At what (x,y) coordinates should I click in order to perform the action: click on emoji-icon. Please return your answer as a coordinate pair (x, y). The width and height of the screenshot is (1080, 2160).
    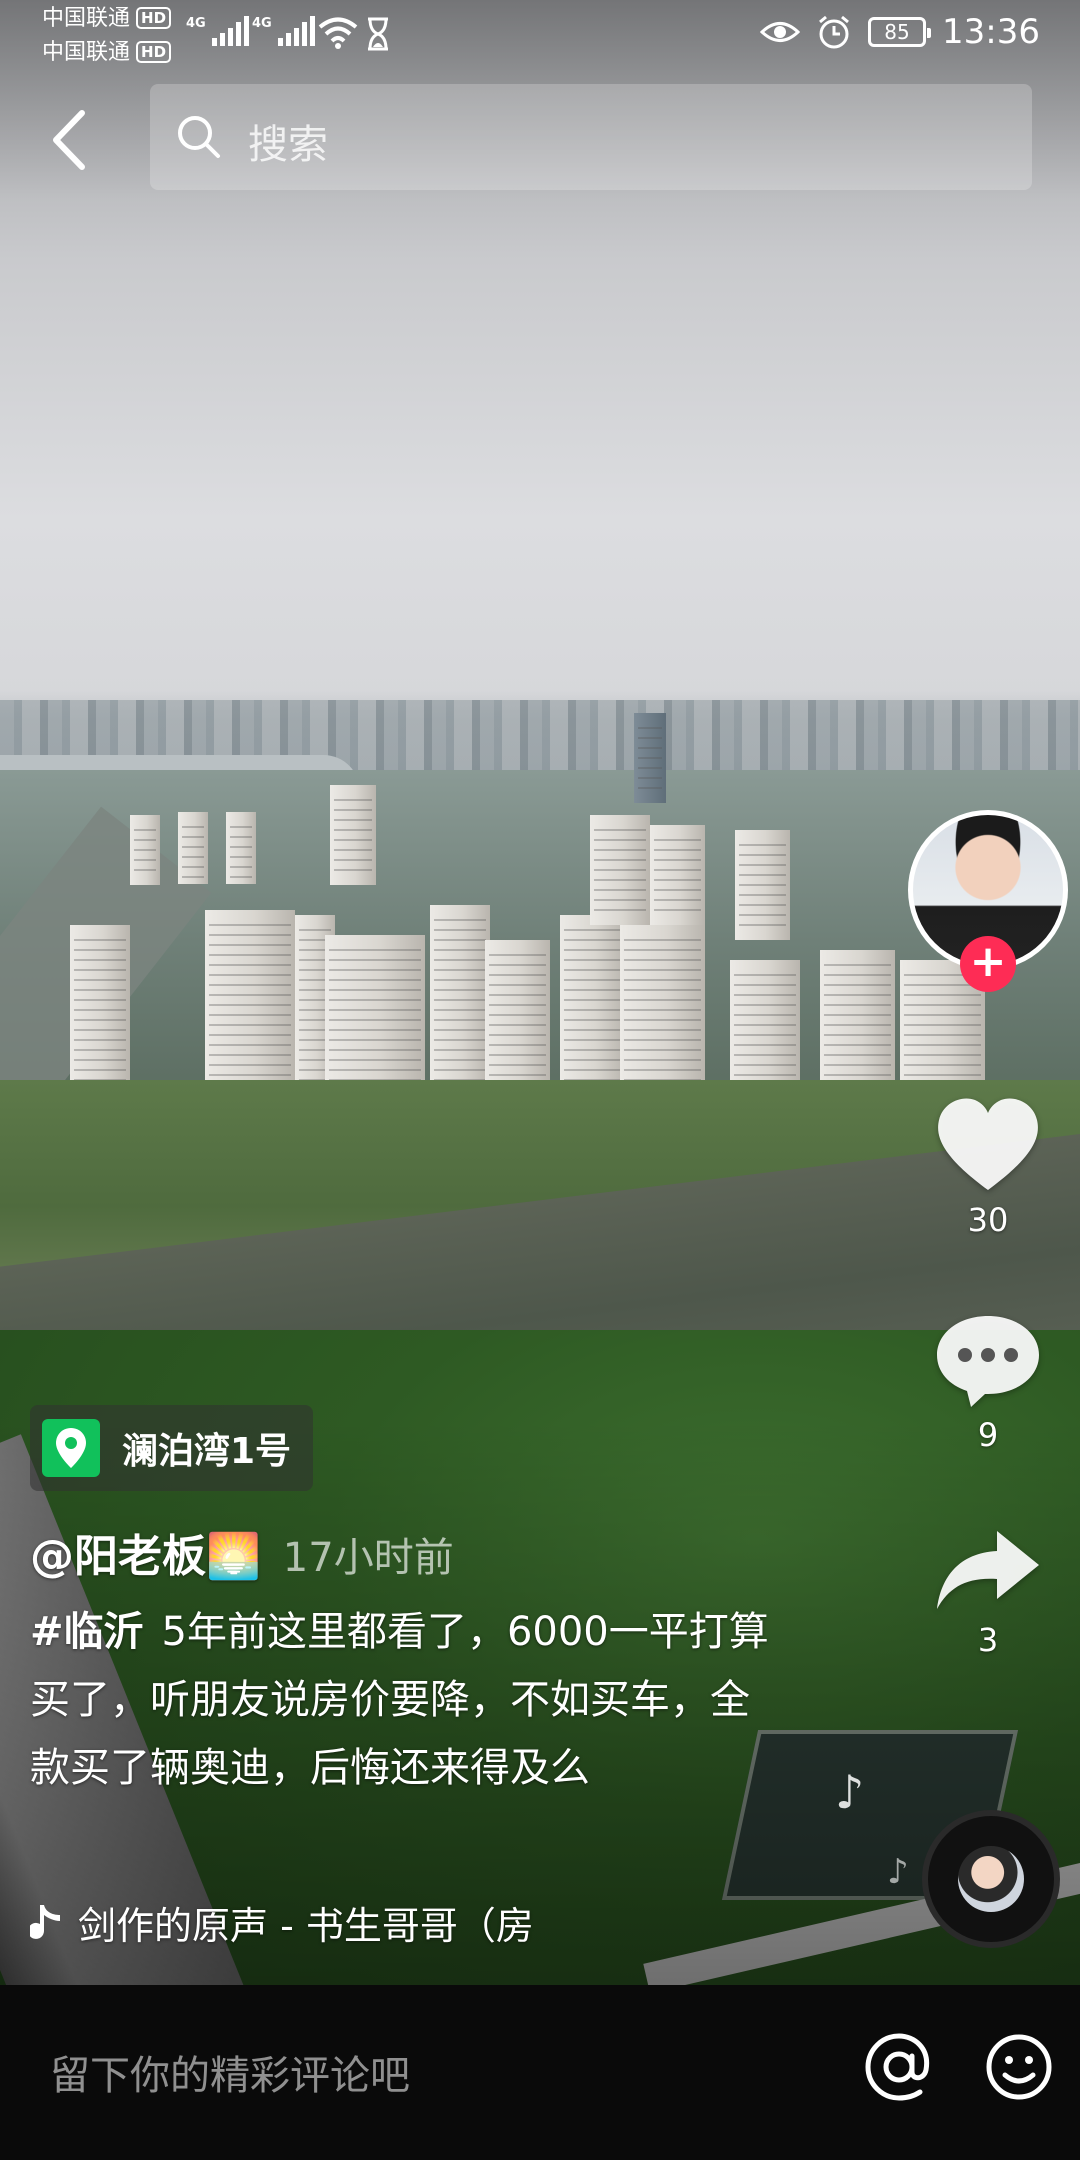
    Looking at the image, I should click on (1019, 2067).